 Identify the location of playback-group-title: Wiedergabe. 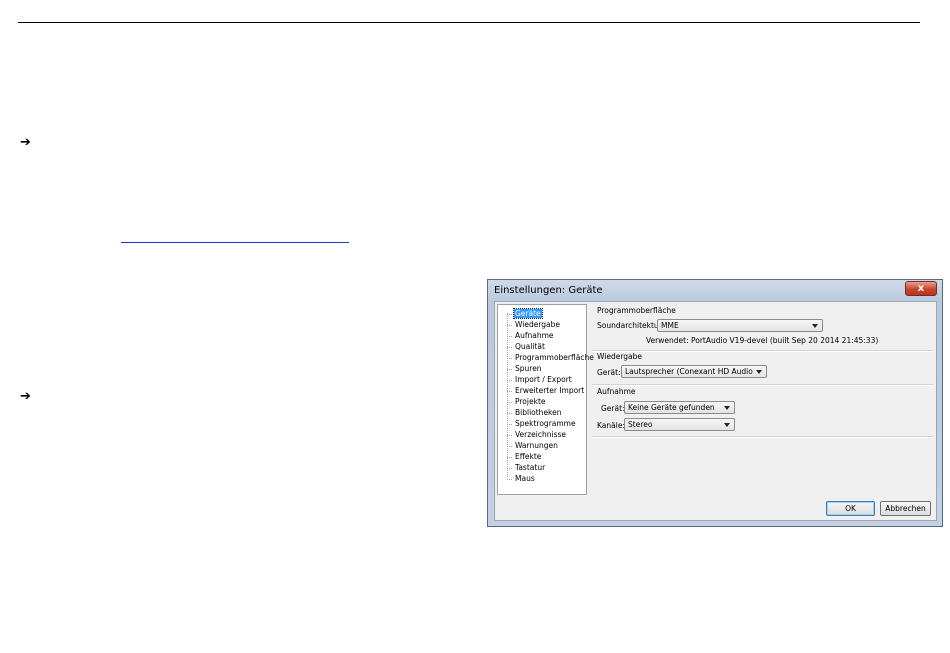
(620, 356).